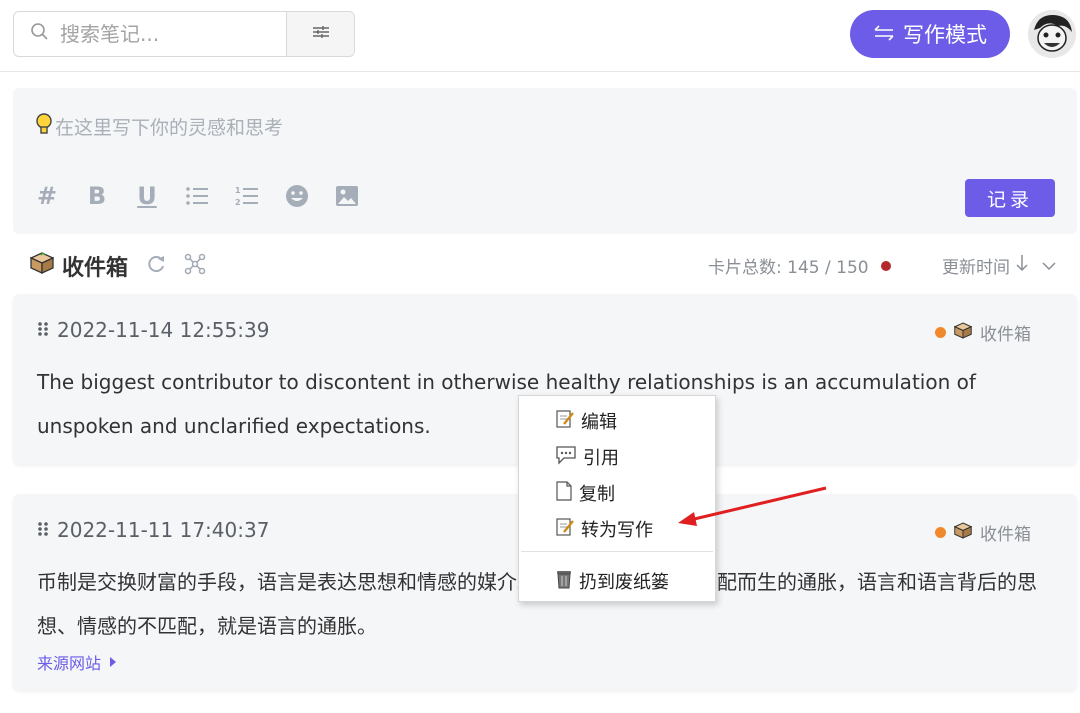 This screenshot has height=713, width=1080. I want to click on card-time-text: 2022-11-11 17:40:37, so click(163, 530).